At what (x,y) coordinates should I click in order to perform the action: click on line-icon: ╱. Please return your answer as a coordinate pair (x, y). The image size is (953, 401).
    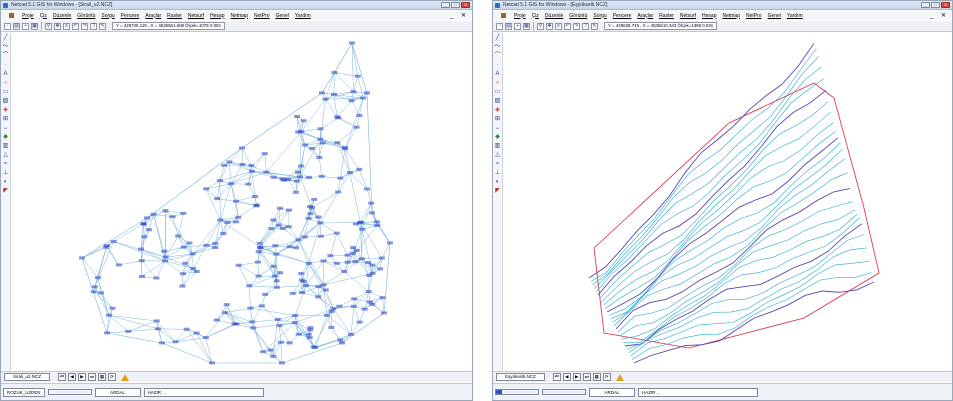
    Looking at the image, I should click on (497, 38).